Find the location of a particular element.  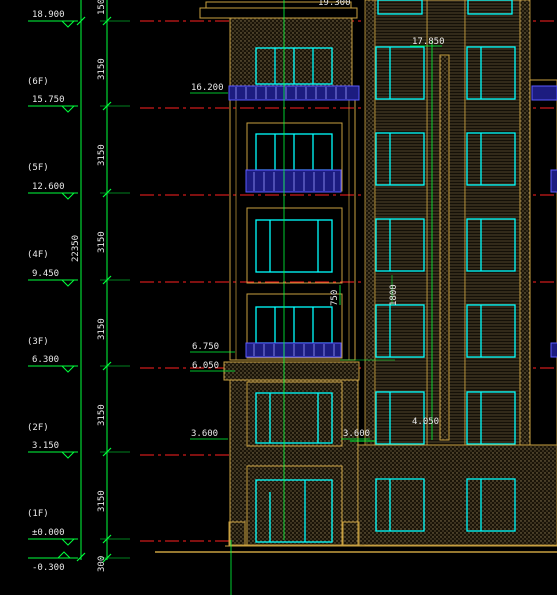

level-floor-6: (1F) is located at coordinates (38, 514).